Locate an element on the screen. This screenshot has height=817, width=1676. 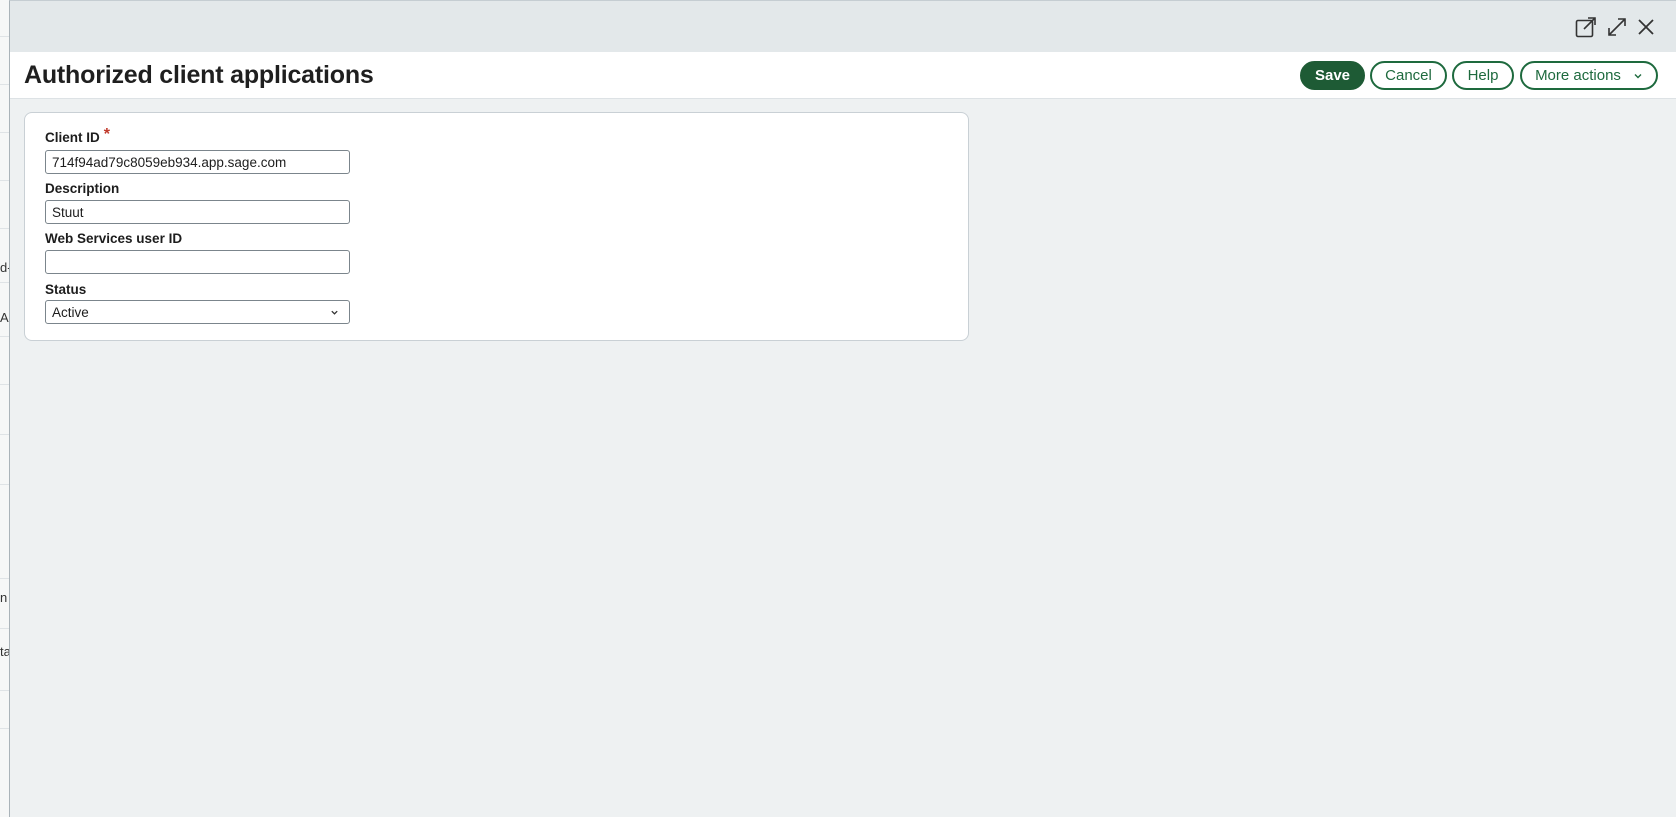
save-button-label: Save is located at coordinates (1332, 75).